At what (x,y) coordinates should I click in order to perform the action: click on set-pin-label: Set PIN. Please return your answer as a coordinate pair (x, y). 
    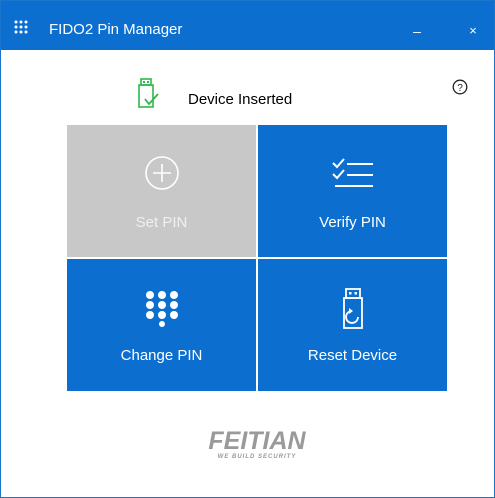
    Looking at the image, I should click on (161, 222).